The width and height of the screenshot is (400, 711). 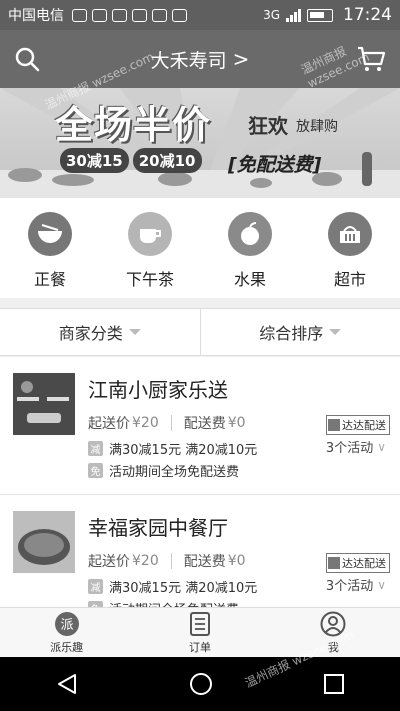 I want to click on delivery-badge-label: 达达配送, so click(x=364, y=563).